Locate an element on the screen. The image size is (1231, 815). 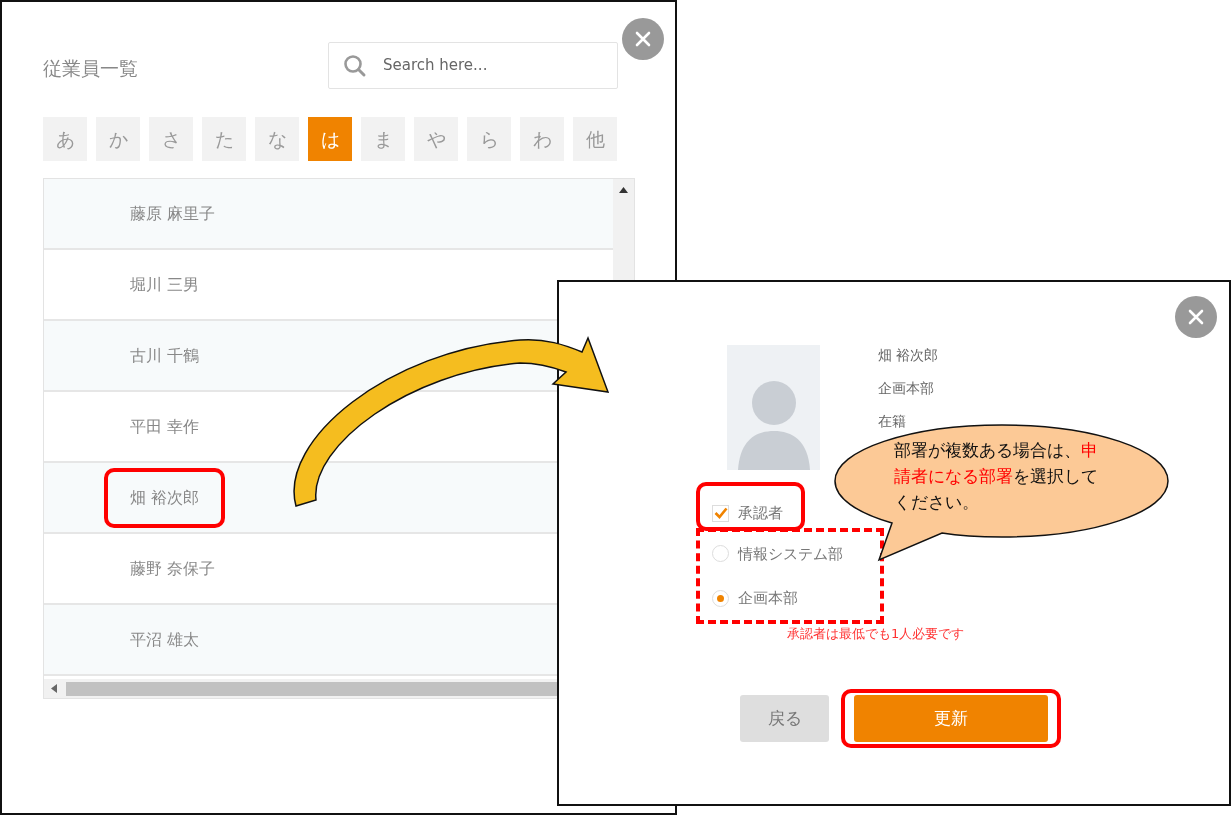
department-text: 企画本部 is located at coordinates (906, 388).